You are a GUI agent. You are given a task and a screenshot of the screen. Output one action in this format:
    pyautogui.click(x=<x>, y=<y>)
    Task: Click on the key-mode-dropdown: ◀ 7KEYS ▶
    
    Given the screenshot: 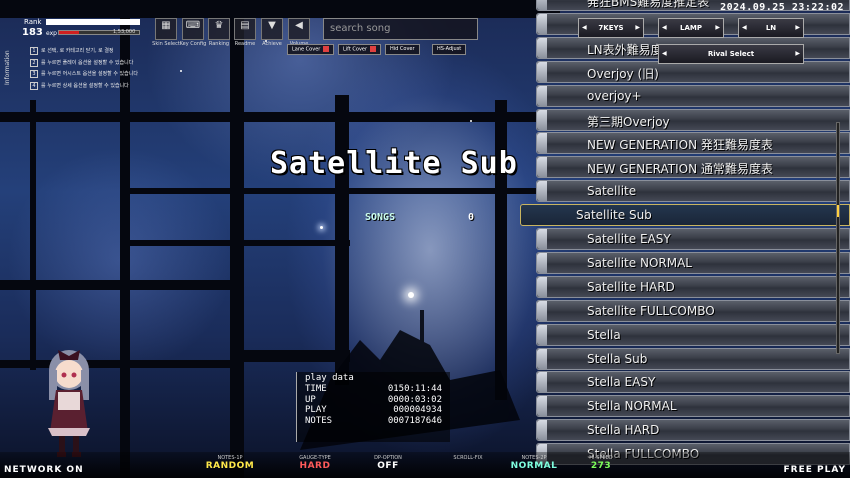 What is the action you would take?
    pyautogui.click(x=611, y=28)
    